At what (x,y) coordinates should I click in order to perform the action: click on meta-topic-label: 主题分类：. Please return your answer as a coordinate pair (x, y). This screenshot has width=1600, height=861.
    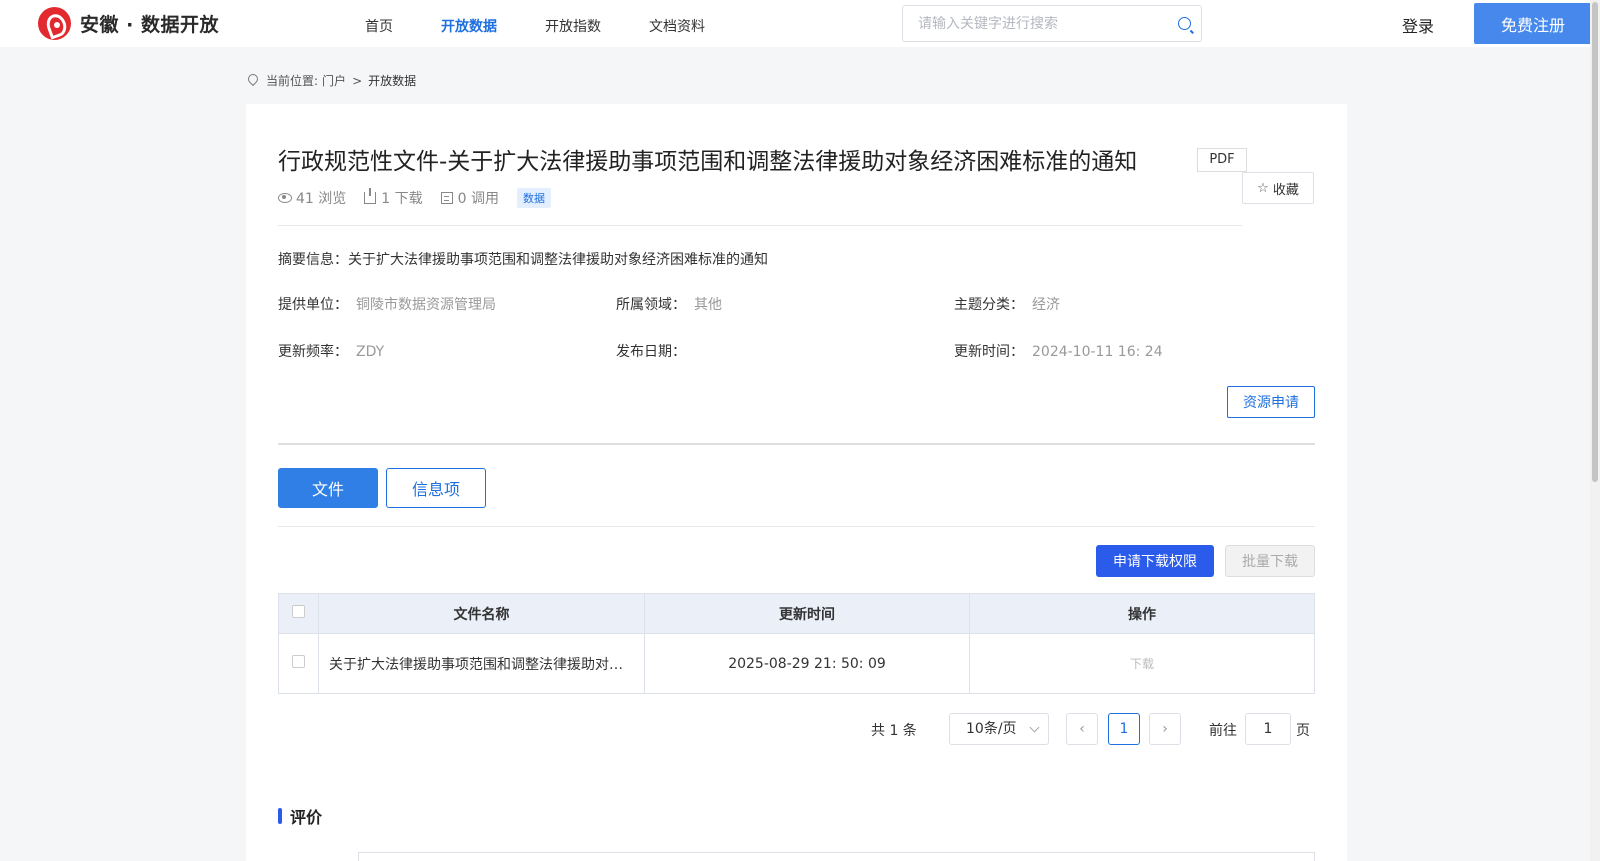
    Looking at the image, I should click on (989, 305).